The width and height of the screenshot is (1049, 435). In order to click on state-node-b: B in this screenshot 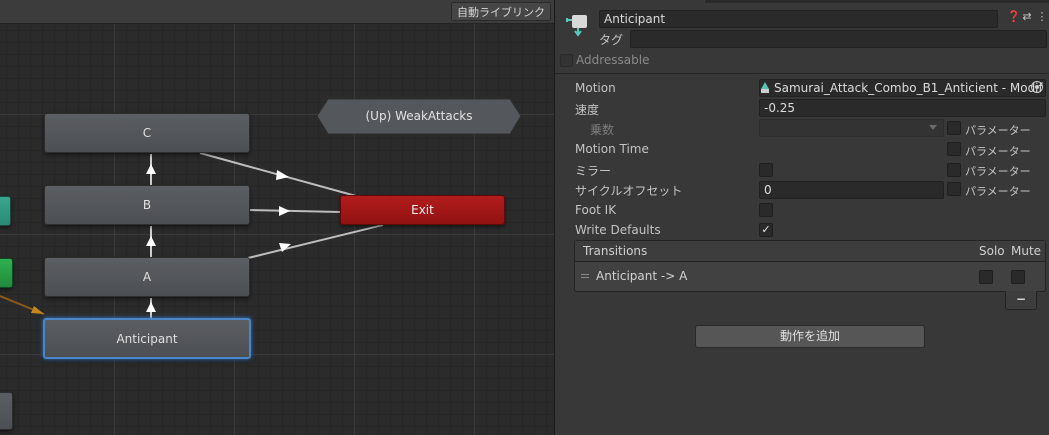, I will do `click(147, 205)`.